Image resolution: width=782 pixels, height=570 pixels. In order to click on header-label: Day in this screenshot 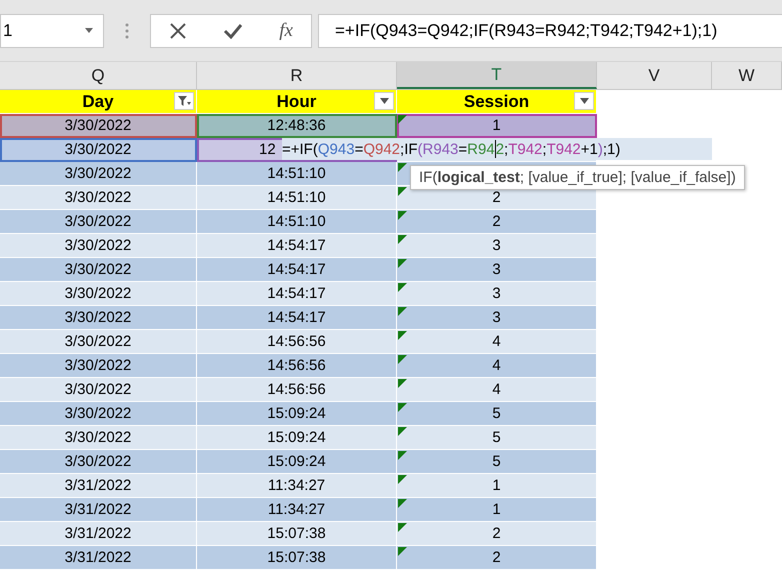, I will do `click(98, 102)`.